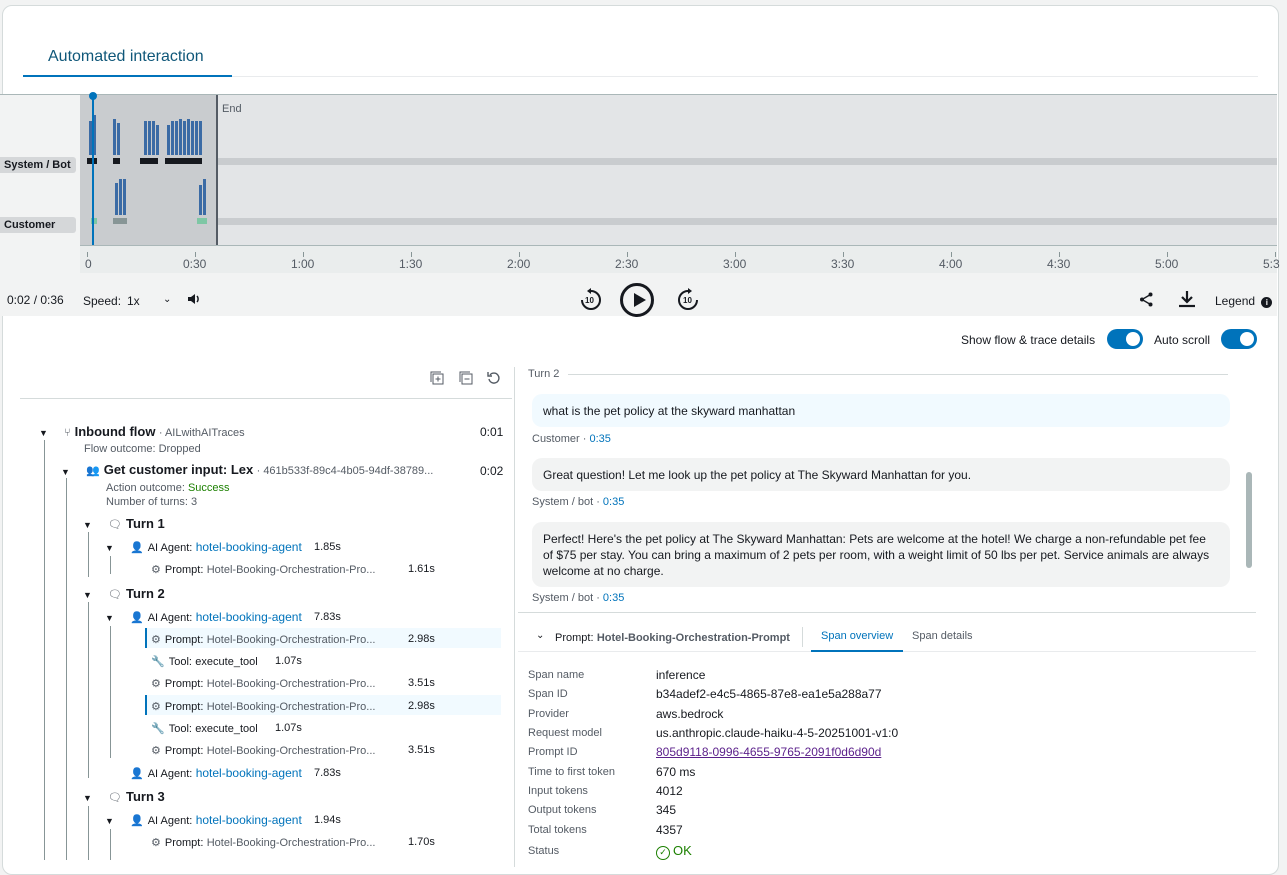 Image resolution: width=1287 pixels, height=875 pixels. Describe the element at coordinates (1146, 301) in the screenshot. I see `share-icon` at that location.